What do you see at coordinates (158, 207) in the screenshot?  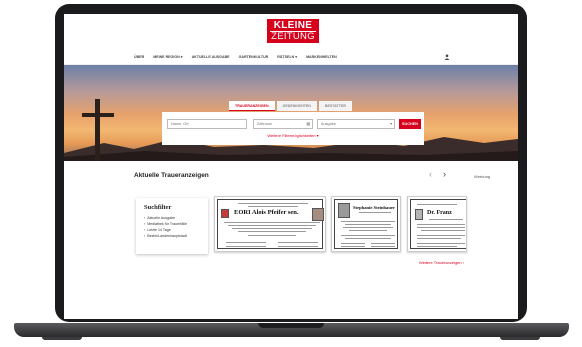 I see `filter-title: Suchfilter` at bounding box center [158, 207].